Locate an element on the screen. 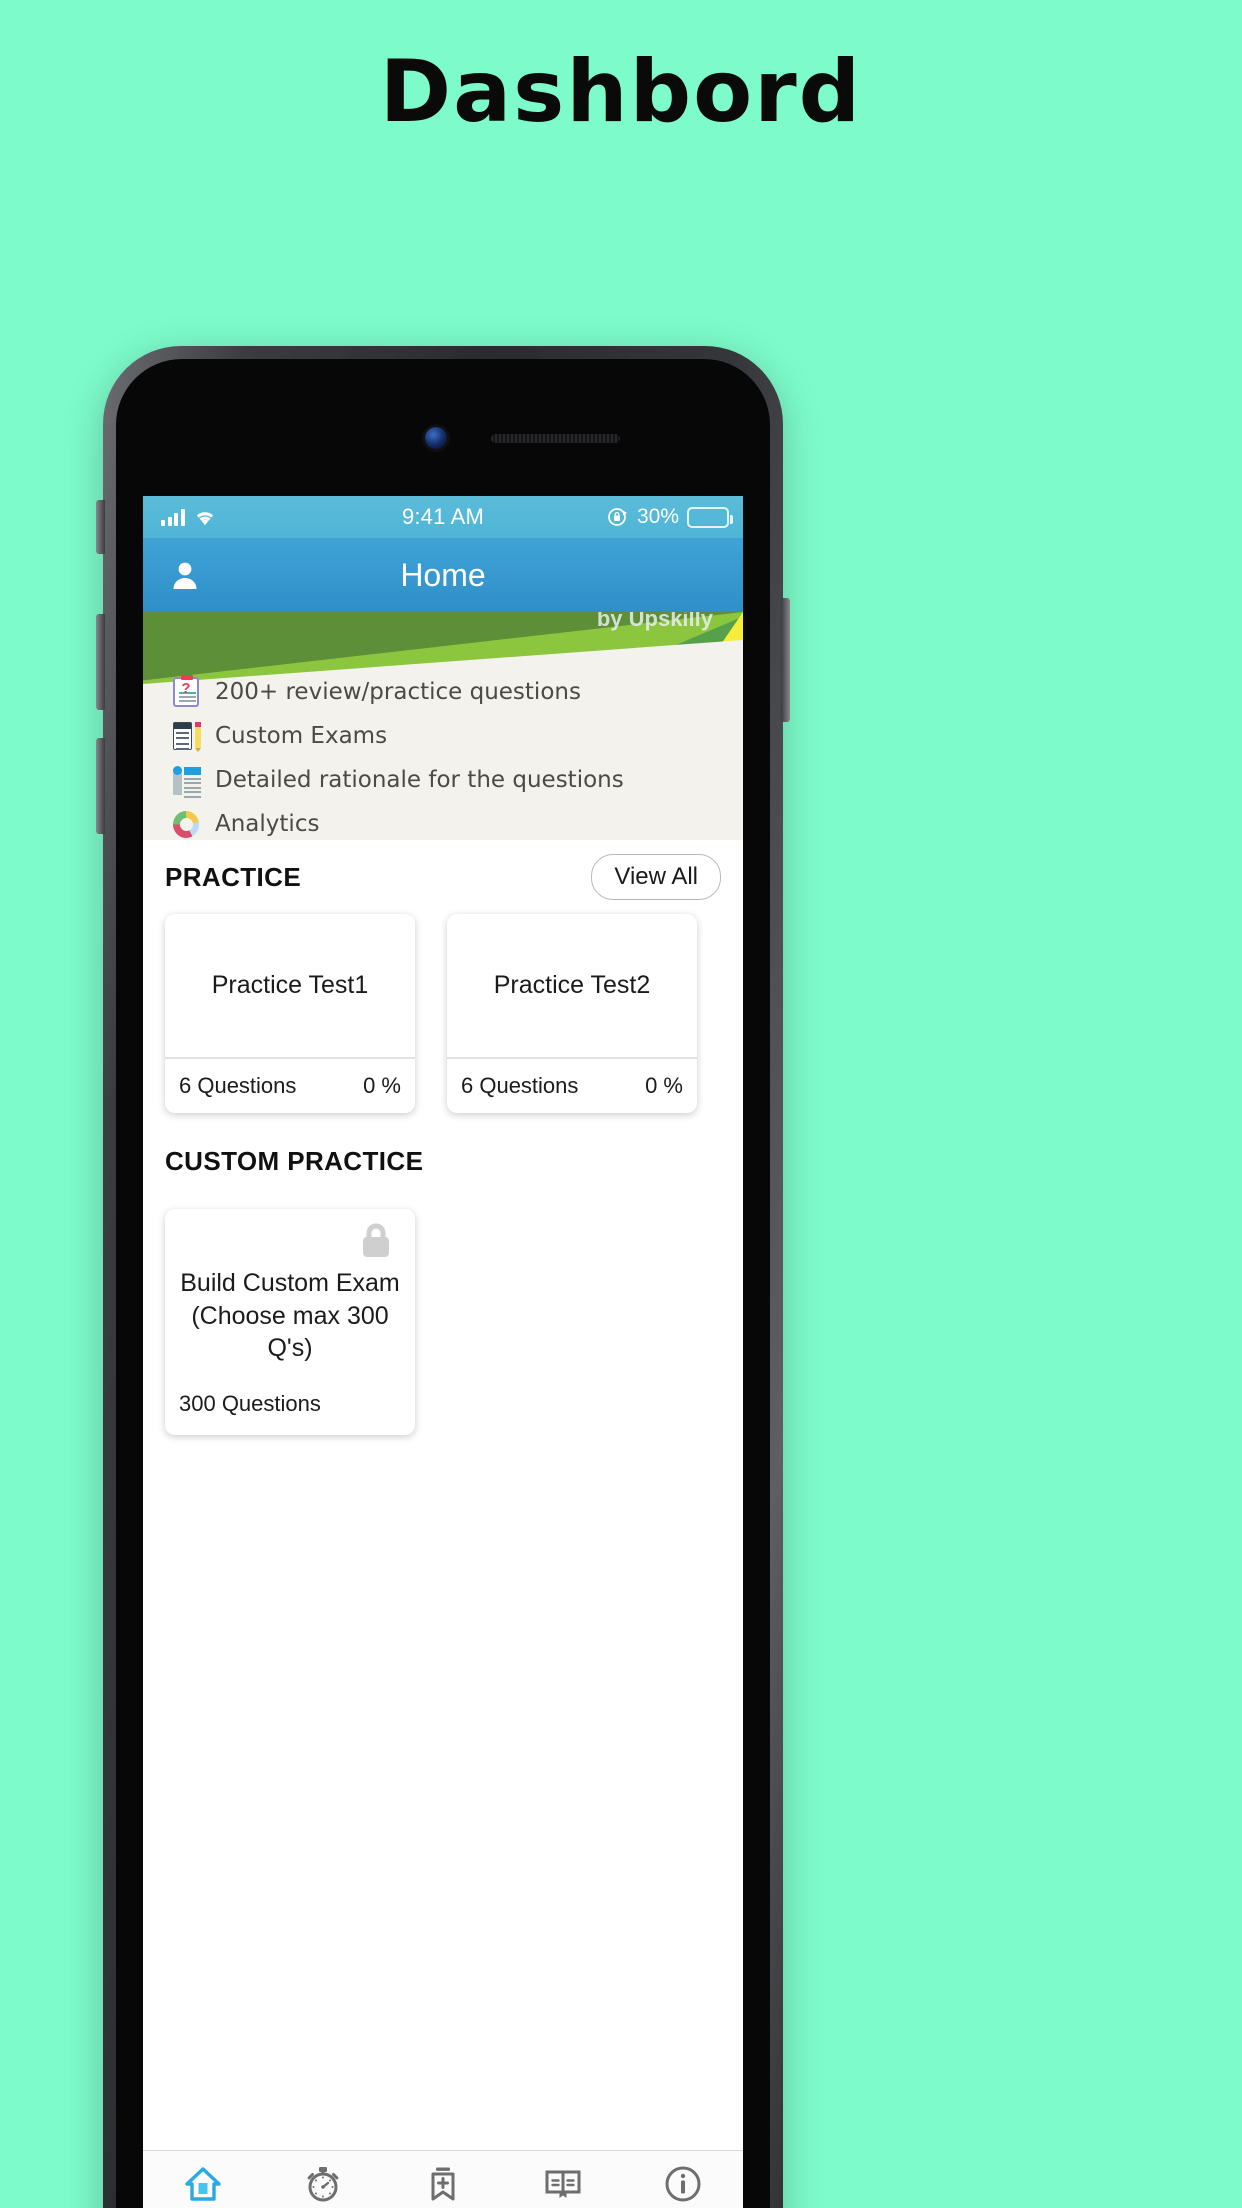 This screenshot has width=1242, height=2208. nav-bar: Home is located at coordinates (443, 575).